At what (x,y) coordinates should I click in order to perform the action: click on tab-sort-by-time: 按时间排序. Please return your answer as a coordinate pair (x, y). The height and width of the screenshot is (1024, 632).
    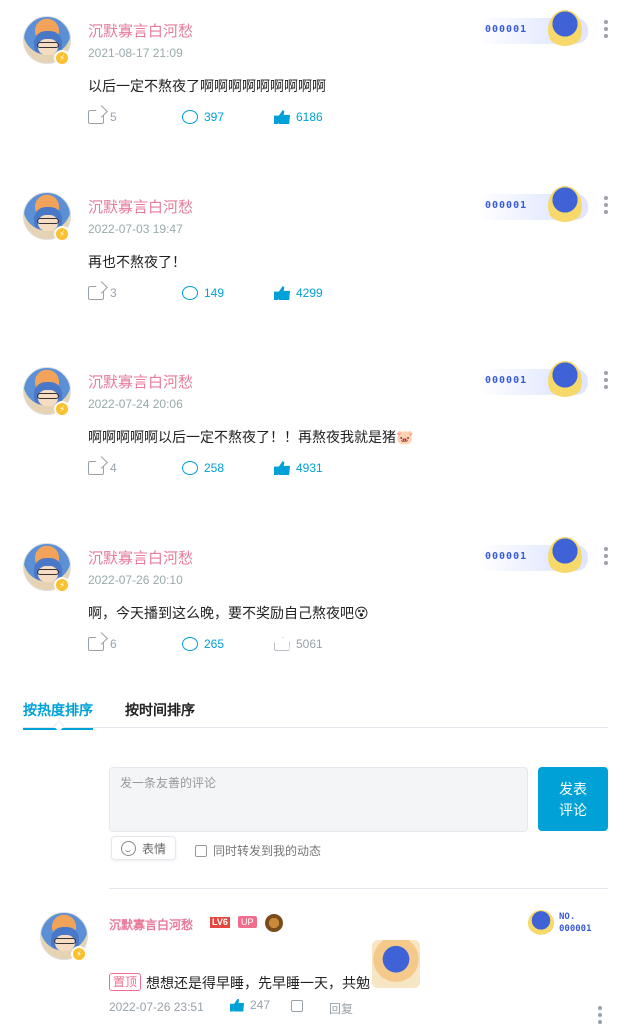
    Looking at the image, I should click on (160, 710).